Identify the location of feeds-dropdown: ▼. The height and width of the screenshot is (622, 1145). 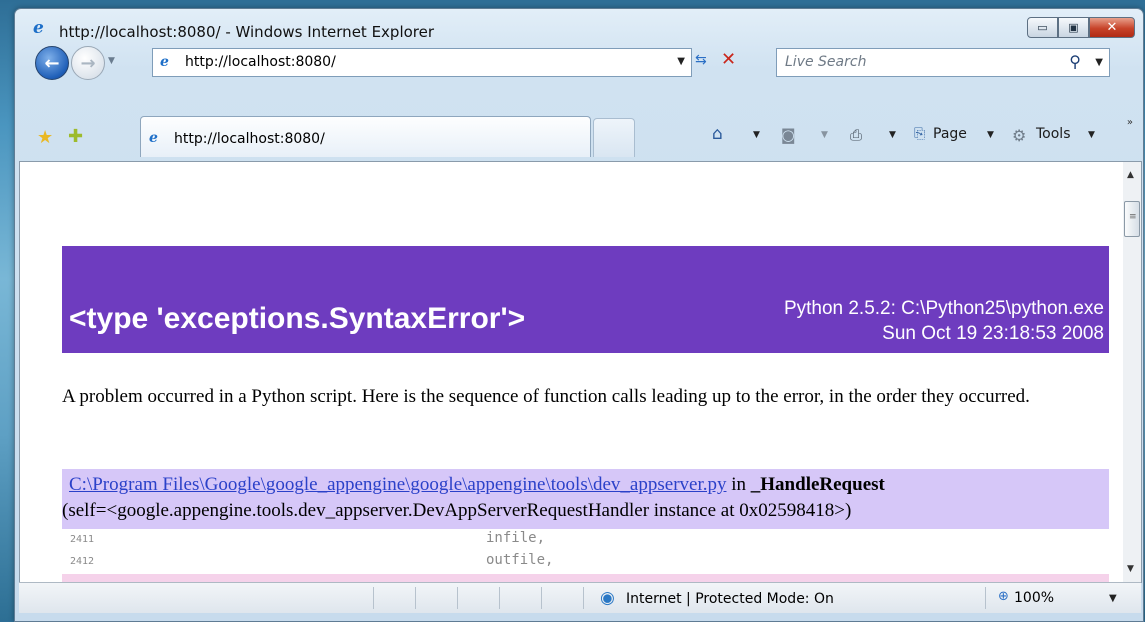
(824, 135).